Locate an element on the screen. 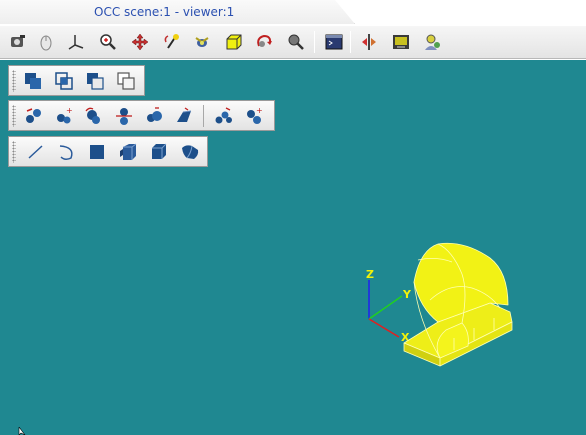  reset-view-icon is located at coordinates (264, 42).